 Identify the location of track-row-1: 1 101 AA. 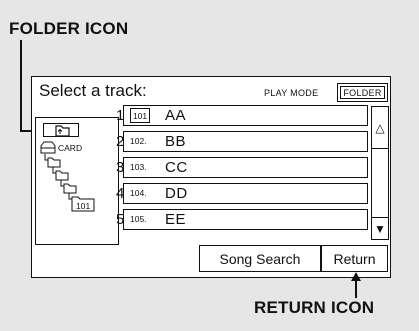
(242, 115).